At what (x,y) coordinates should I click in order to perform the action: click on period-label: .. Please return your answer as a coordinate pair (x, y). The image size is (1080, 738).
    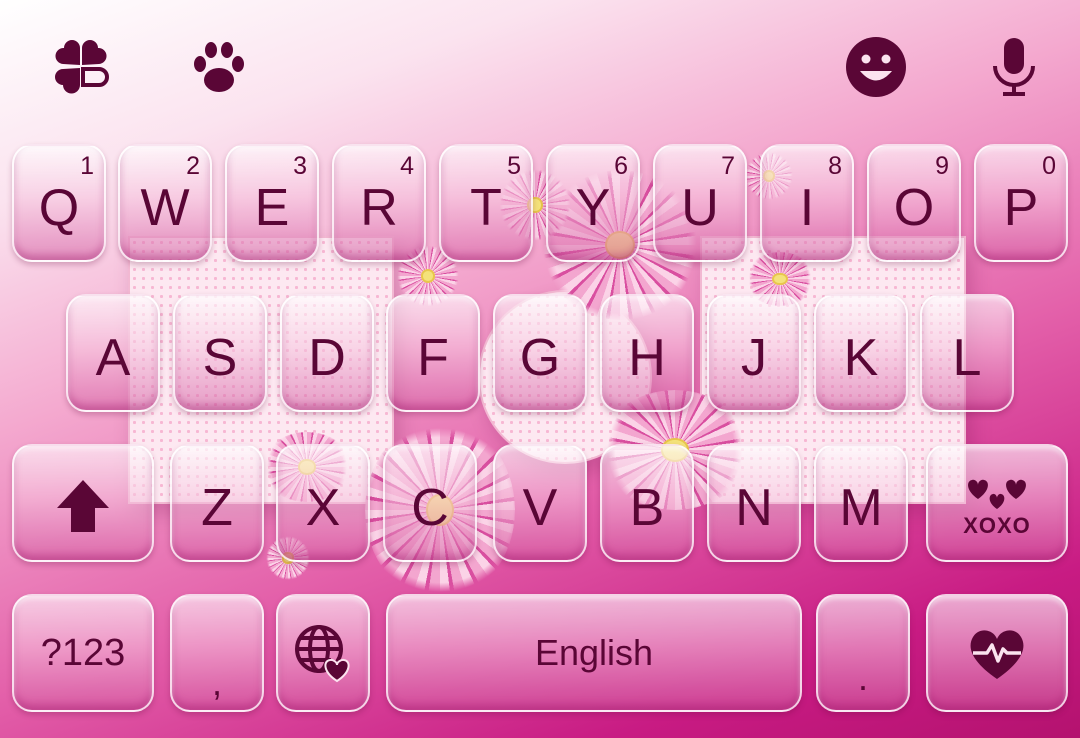
    Looking at the image, I should click on (862, 677).